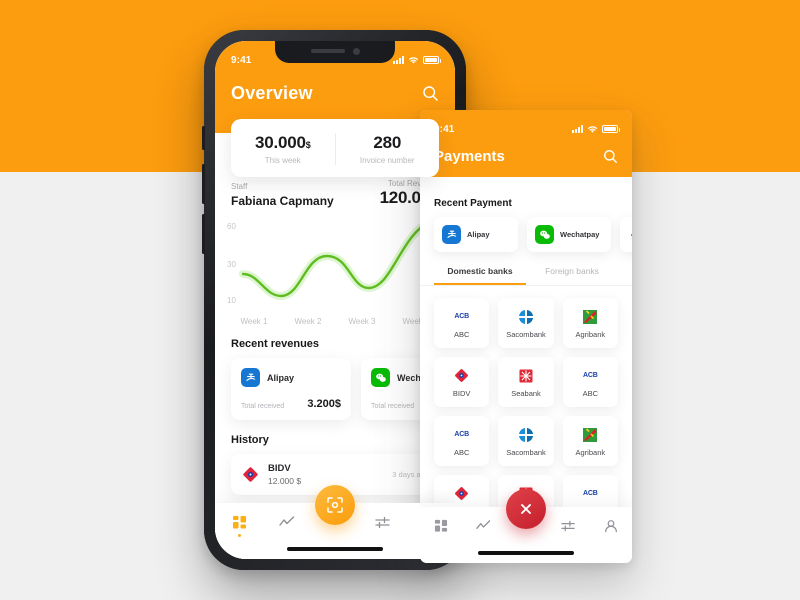 The height and width of the screenshot is (600, 800). What do you see at coordinates (626, 234) in the screenshot?
I see `recent-payment-wiretransfer: Wiretransfer` at bounding box center [626, 234].